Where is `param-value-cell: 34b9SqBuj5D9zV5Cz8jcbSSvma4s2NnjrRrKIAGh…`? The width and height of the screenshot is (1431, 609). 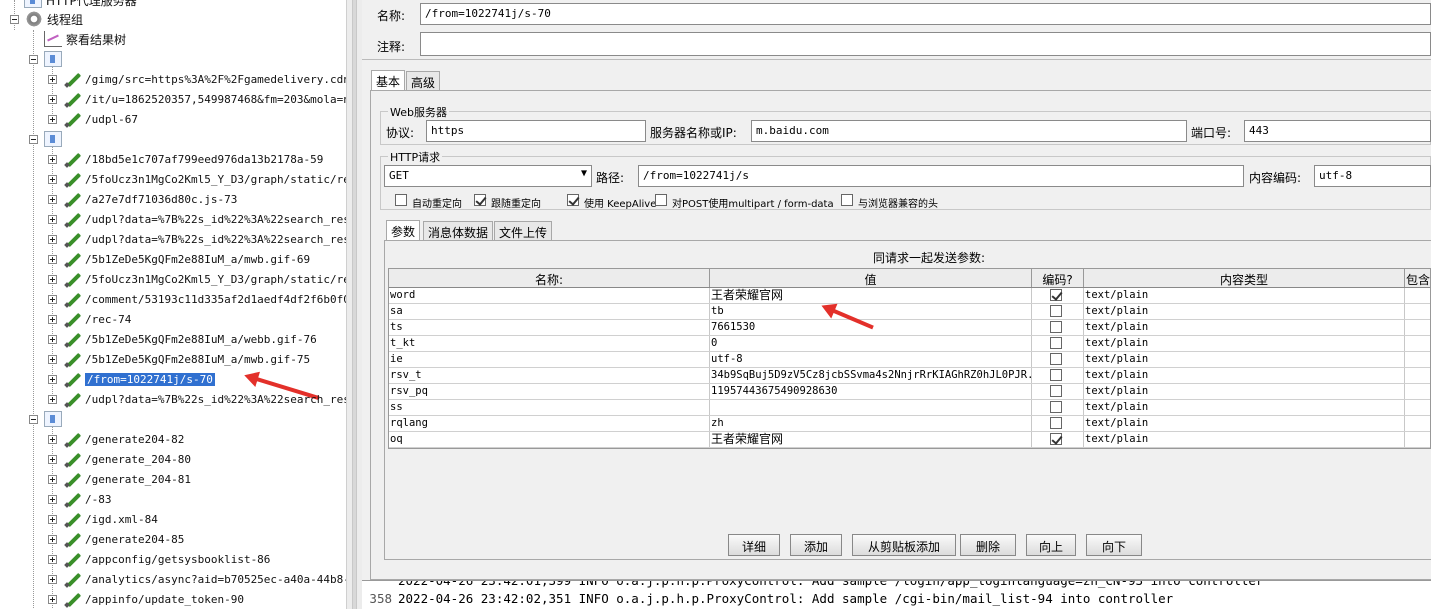 param-value-cell: 34b9SqBuj5D9zV5Cz8jcbSSvma4s2NnjrRrKIAGh… is located at coordinates (871, 375).